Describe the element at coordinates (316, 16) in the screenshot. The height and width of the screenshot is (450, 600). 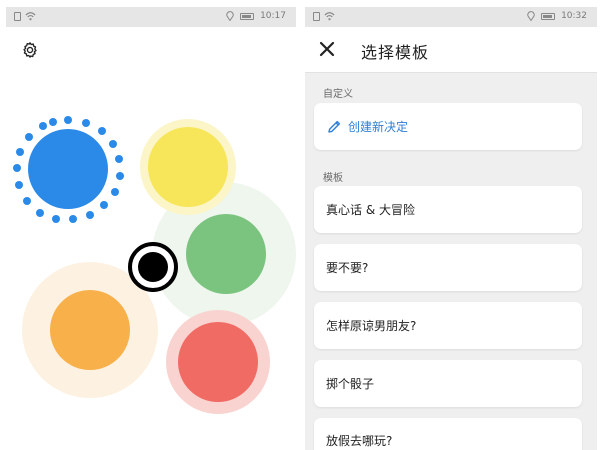
I see `sim-card-icon` at that location.